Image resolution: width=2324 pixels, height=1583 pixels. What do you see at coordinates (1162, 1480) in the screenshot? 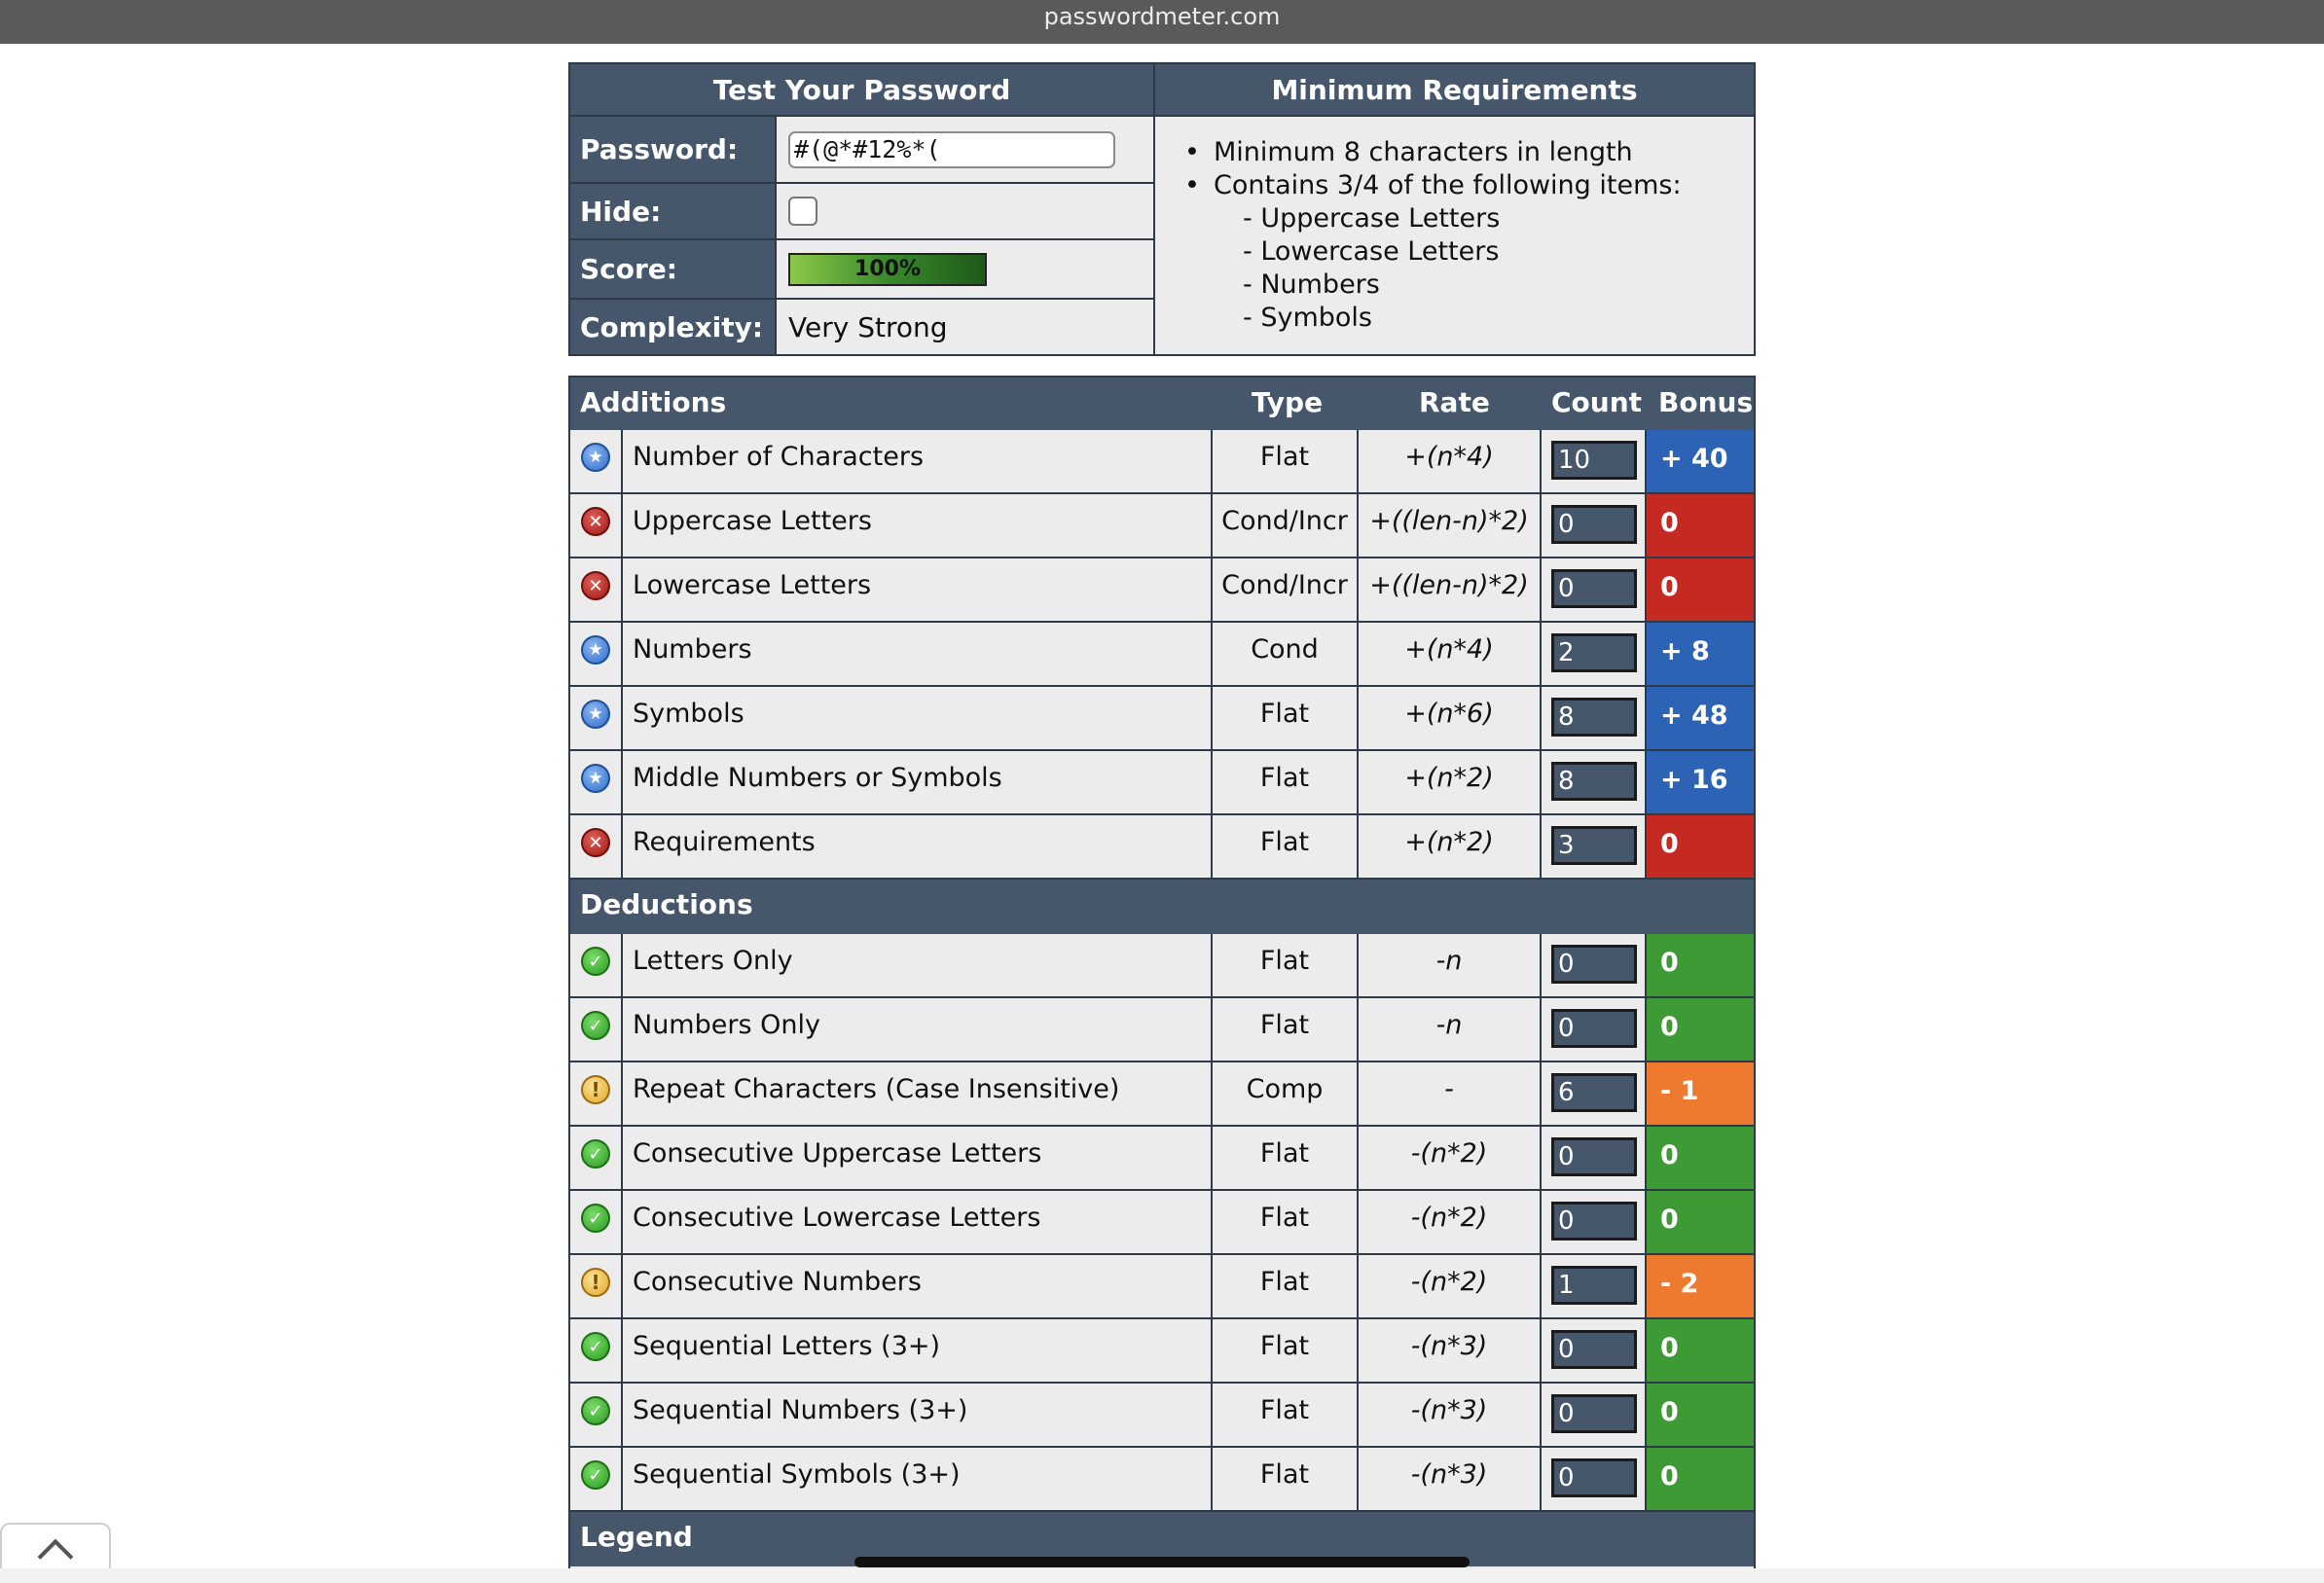
I see `table-row: ✓ Sequential Symbols (3+) Flat -(n*3) 0 0` at bounding box center [1162, 1480].